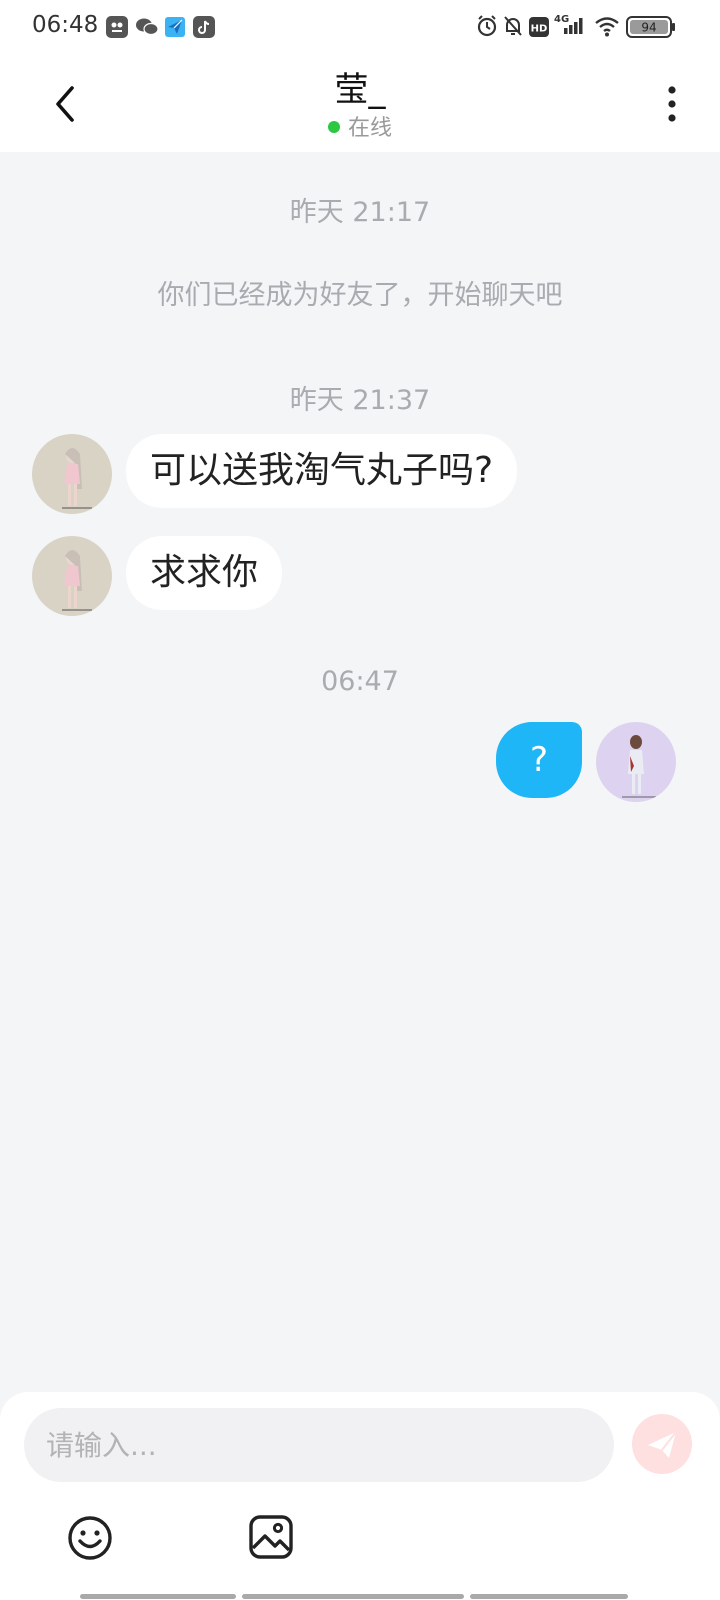 The width and height of the screenshot is (720, 1600). I want to click on smiley-icon, so click(90, 1538).